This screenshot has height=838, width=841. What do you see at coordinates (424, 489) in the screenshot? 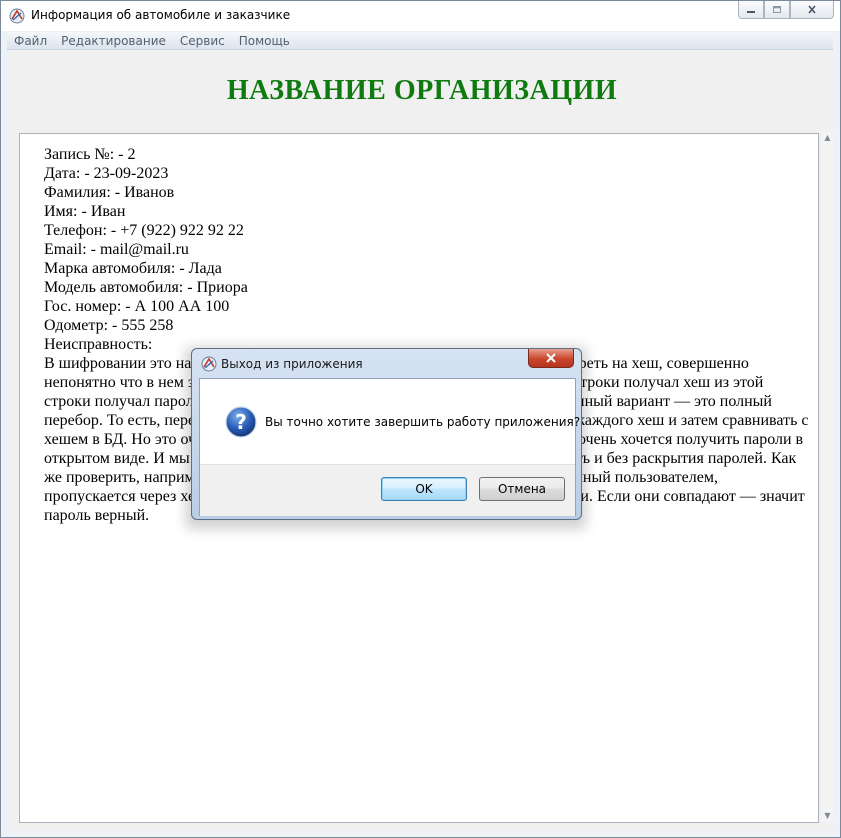
I see `ok-button: OK` at bounding box center [424, 489].